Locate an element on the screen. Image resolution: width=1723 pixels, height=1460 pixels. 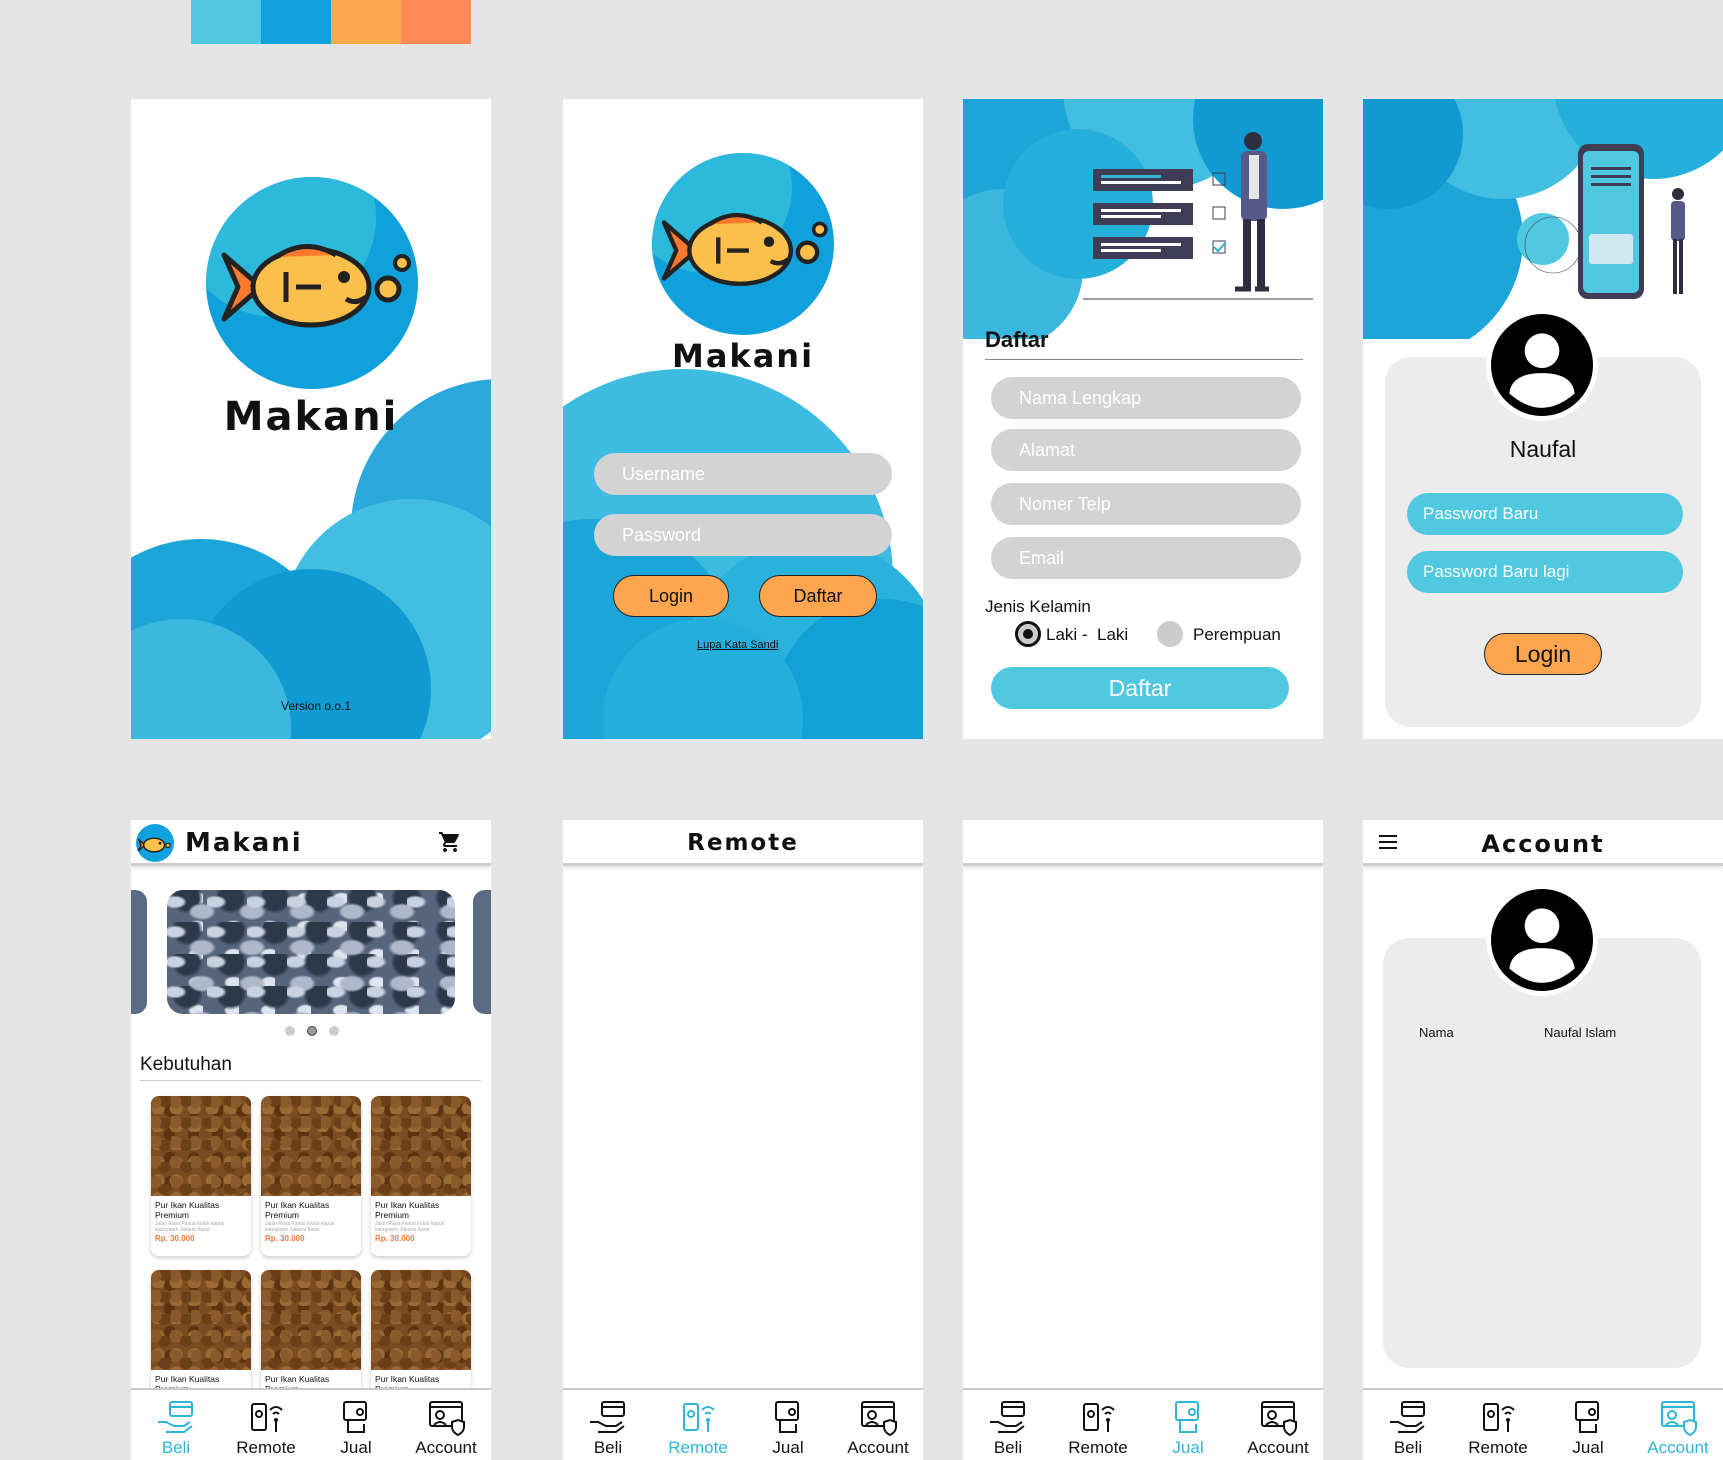
new-password-input: Password Baru is located at coordinates (1545, 514).